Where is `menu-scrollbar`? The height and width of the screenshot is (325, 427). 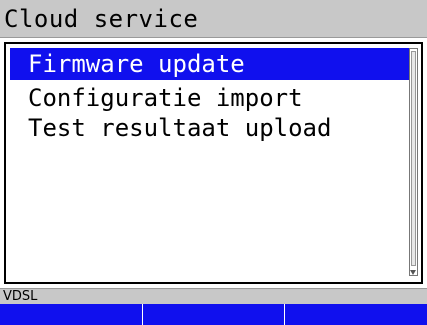 menu-scrollbar is located at coordinates (413, 162).